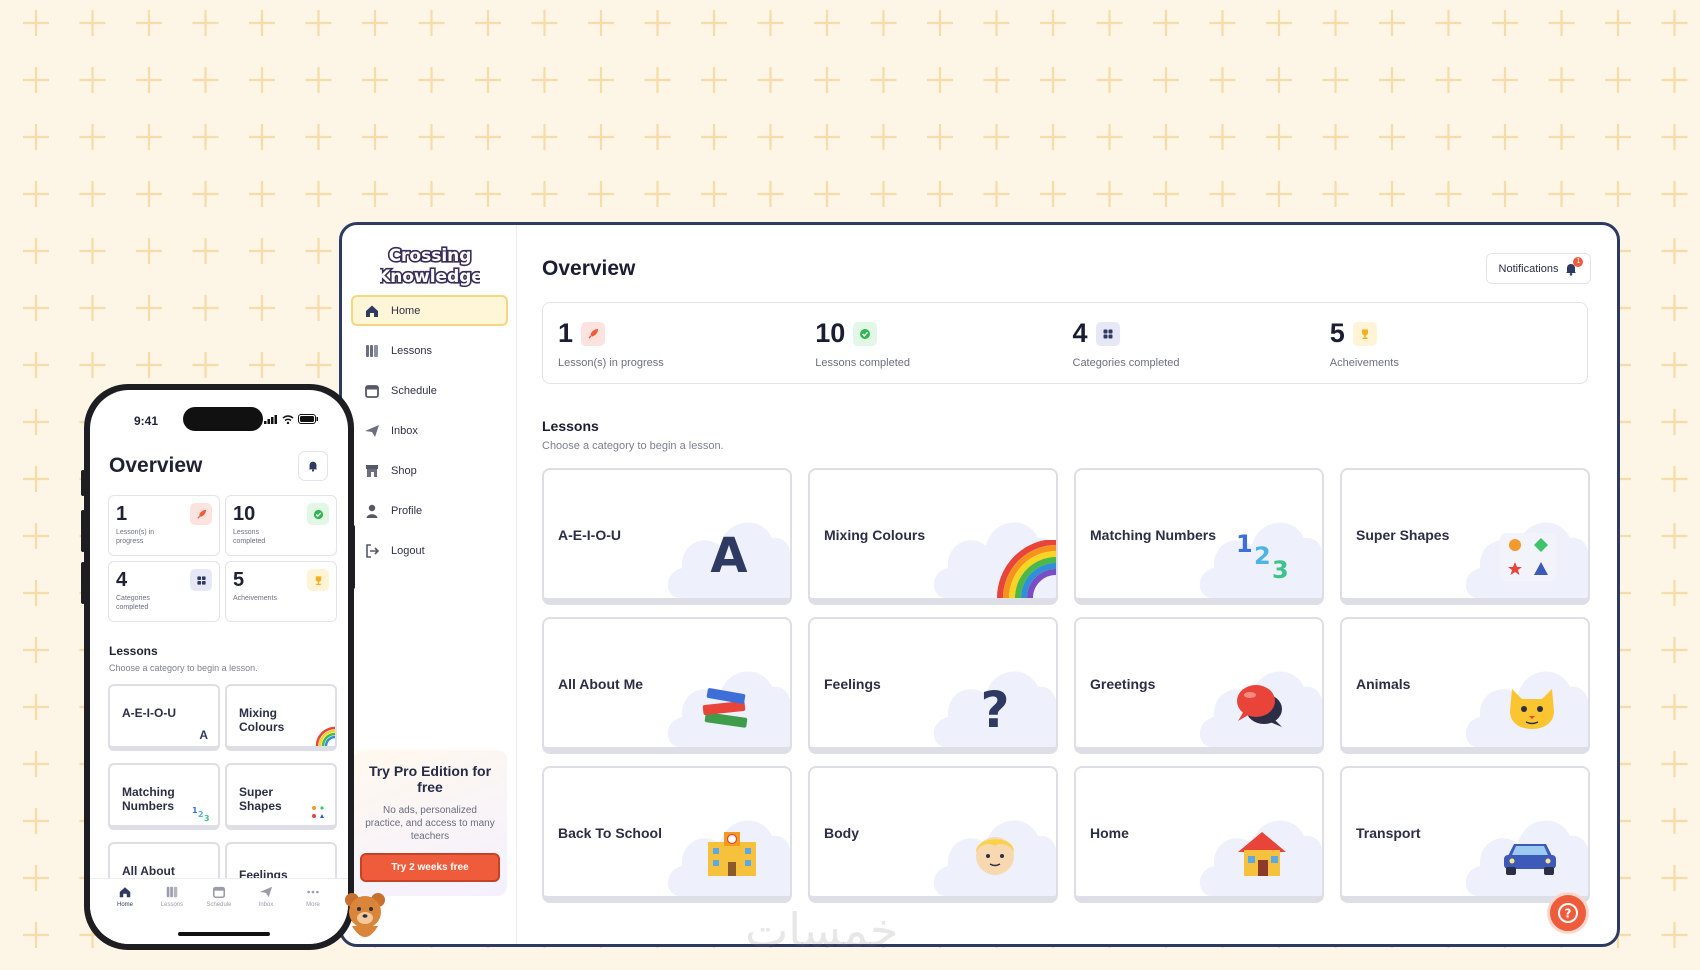 The image size is (1700, 970). I want to click on sidebar-item-inbox: Inbox, so click(429, 430).